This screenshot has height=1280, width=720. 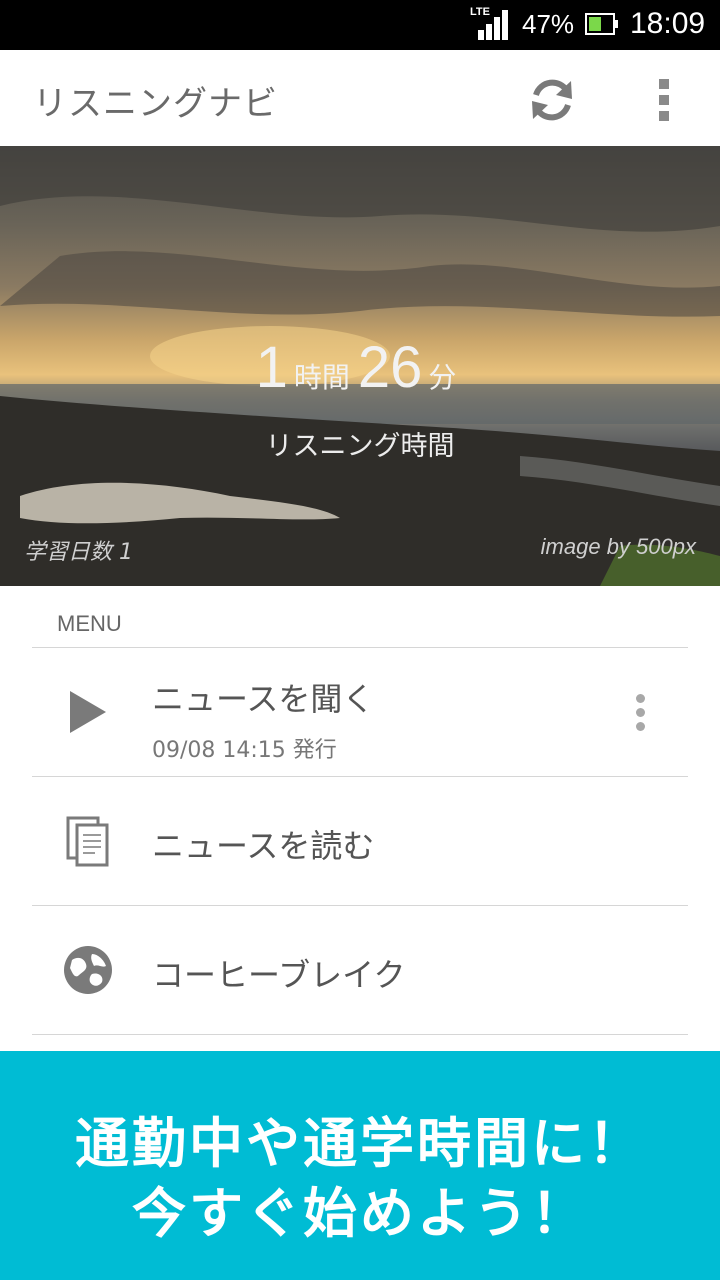 I want to click on refresh-icon, so click(x=552, y=100).